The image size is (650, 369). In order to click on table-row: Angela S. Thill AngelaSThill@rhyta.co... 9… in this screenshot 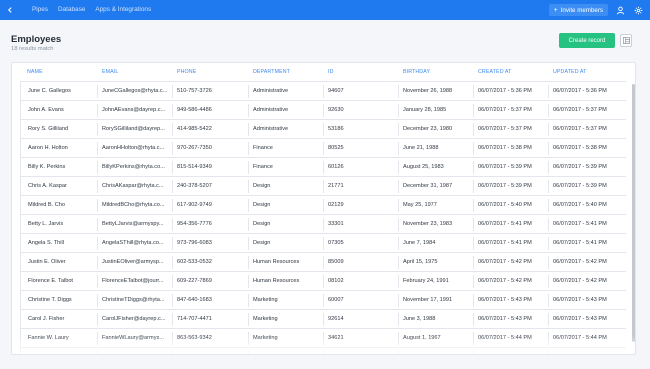, I will do `click(323, 243)`.